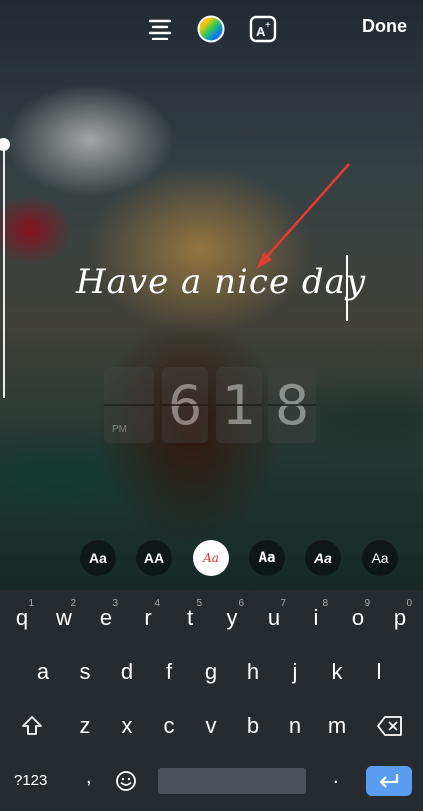  I want to click on key-r: r4, so click(148, 618).